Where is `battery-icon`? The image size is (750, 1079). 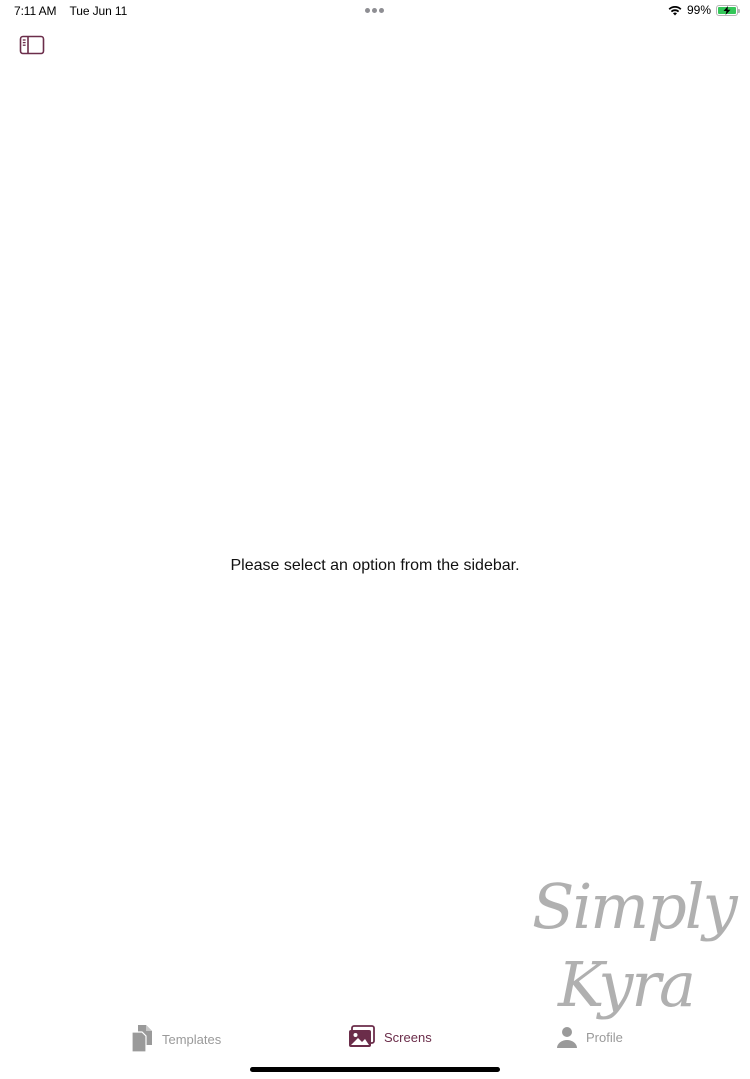
battery-icon is located at coordinates (728, 10).